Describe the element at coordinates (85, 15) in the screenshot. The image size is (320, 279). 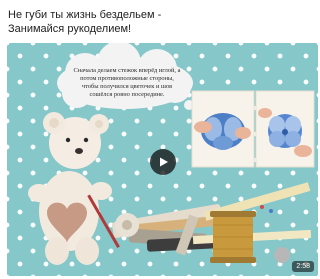
I see `post-text-line-1: Не губи ты жизнь бездельем -` at that location.